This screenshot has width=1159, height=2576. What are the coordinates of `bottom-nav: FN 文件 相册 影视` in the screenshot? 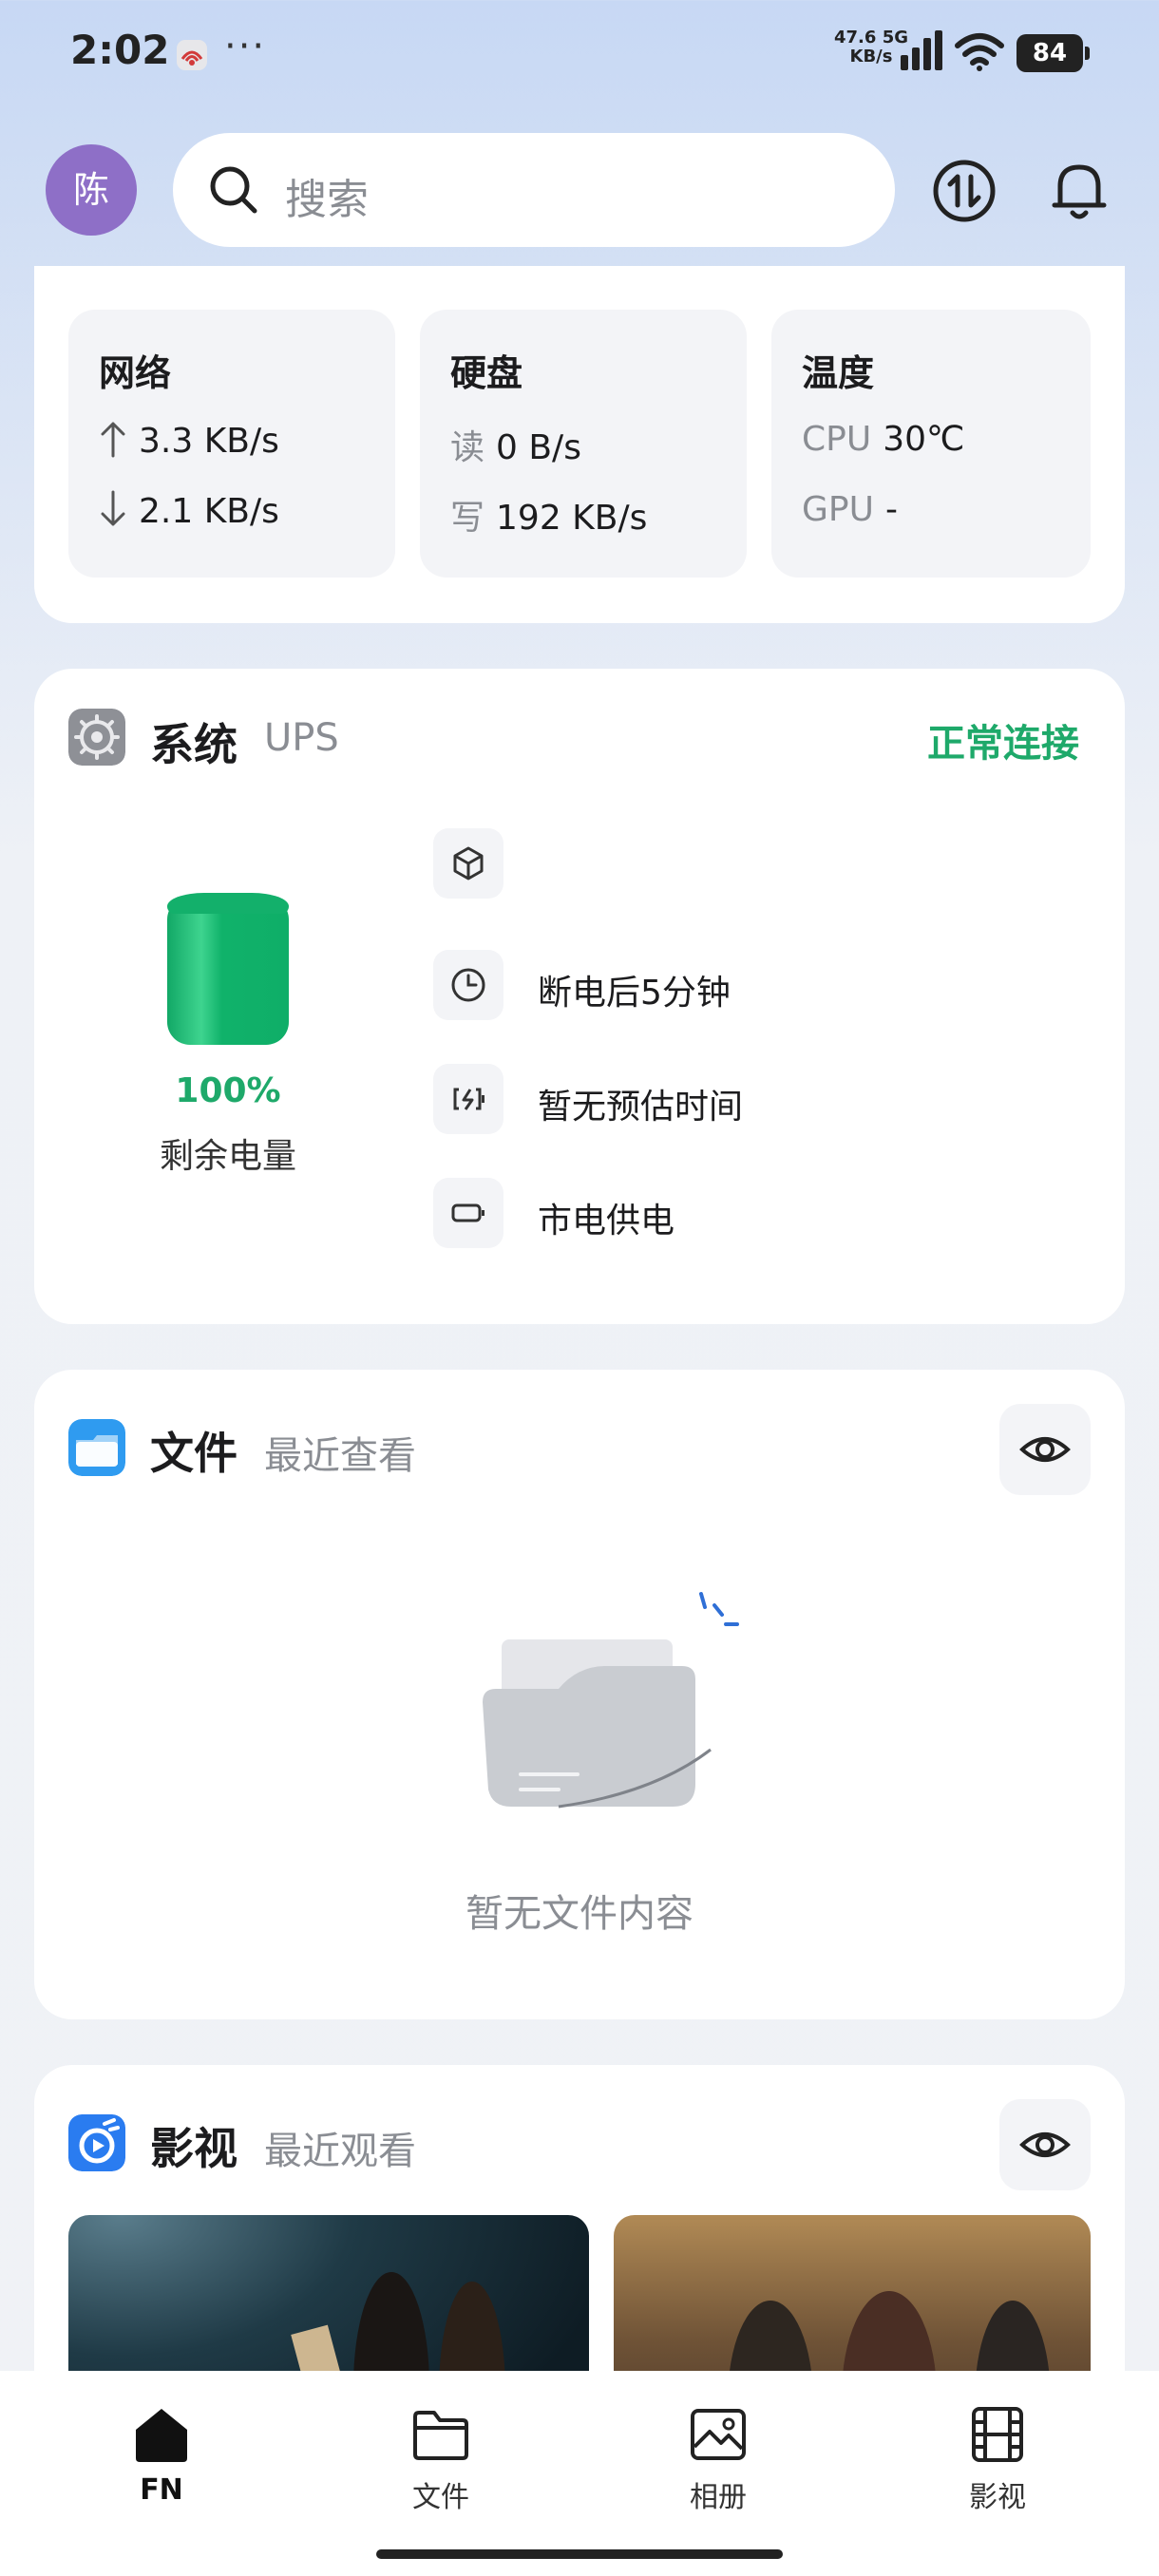 It's located at (579, 2473).